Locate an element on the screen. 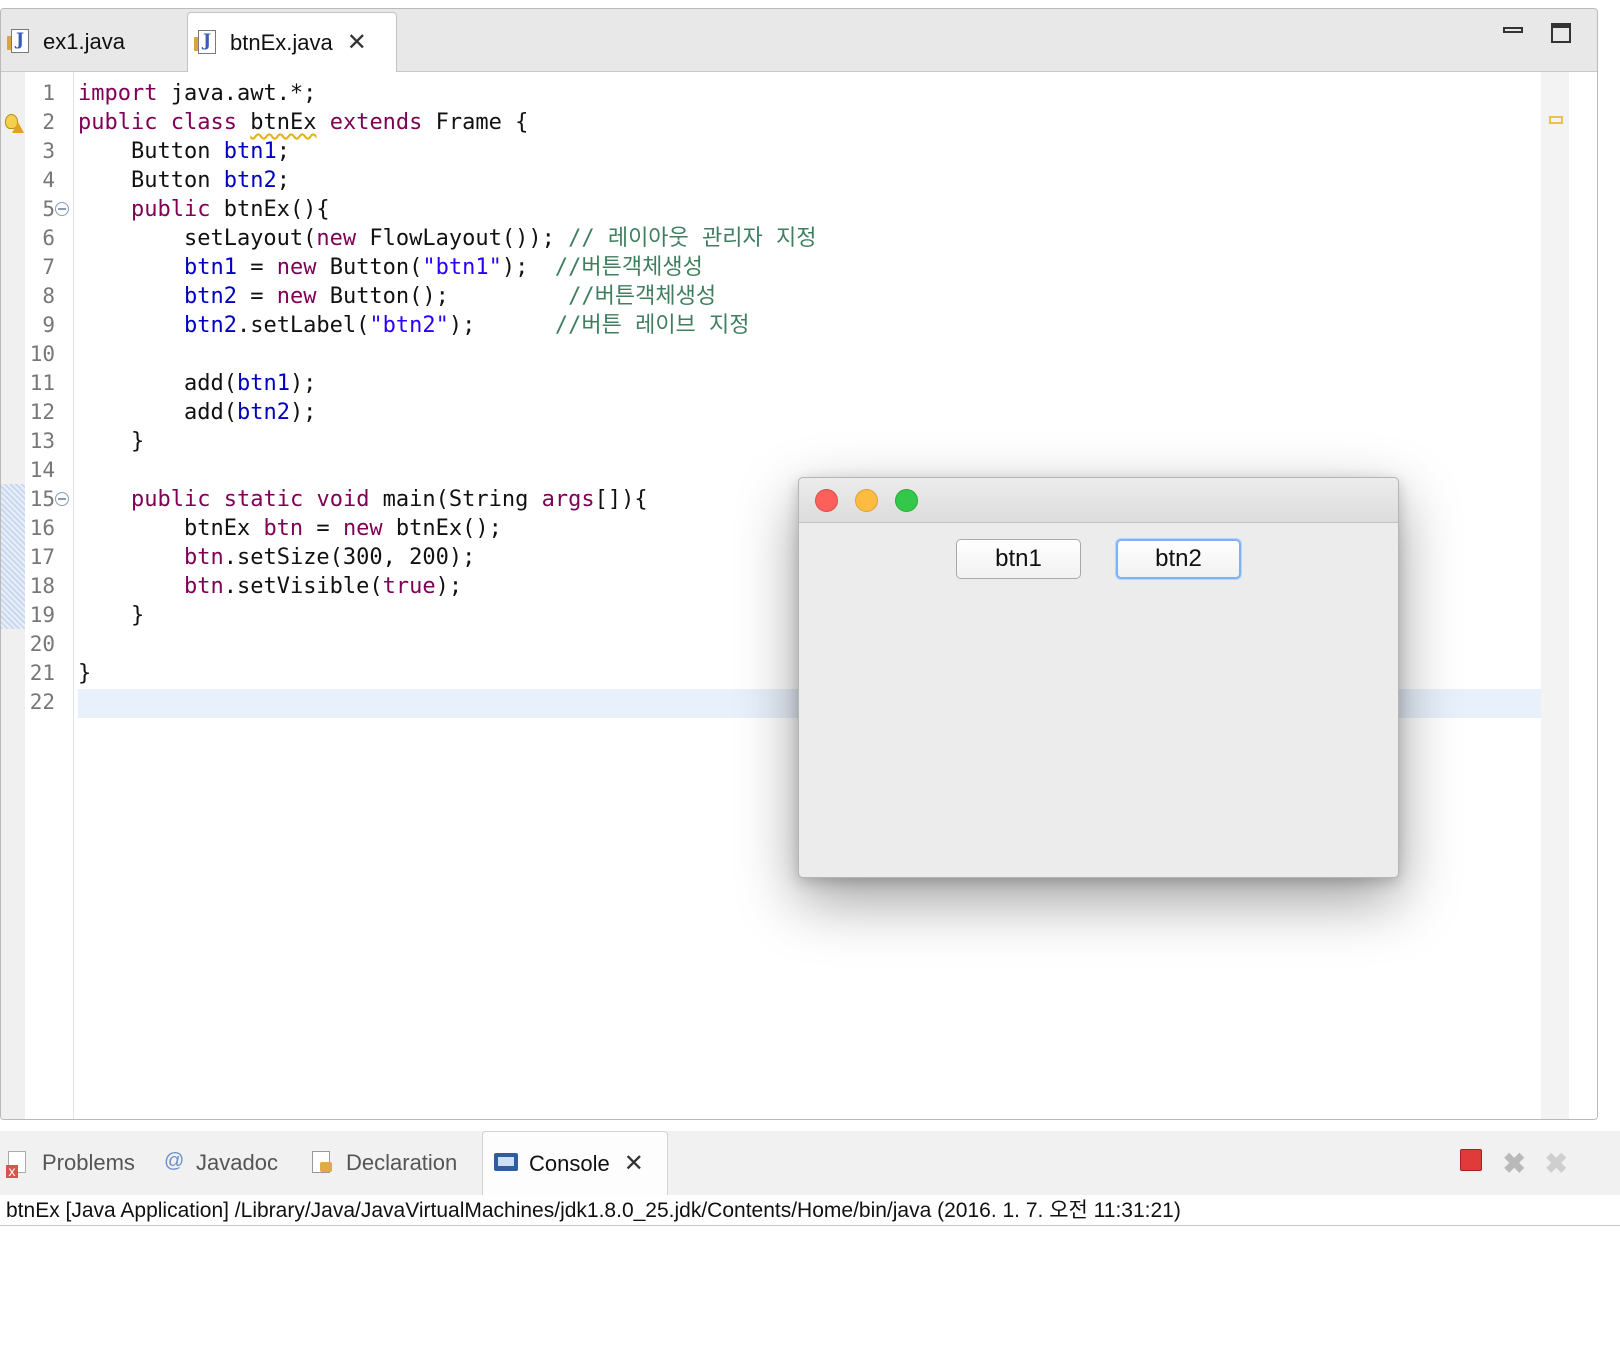 The image size is (1620, 1356). code-token: ; is located at coordinates (283, 180).